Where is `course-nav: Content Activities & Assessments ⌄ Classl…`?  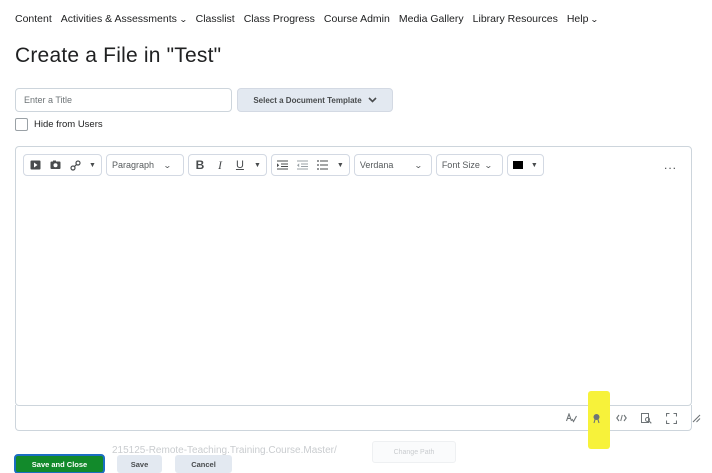 course-nav: Content Activities & Assessments ⌄ Classl… is located at coordinates (307, 19).